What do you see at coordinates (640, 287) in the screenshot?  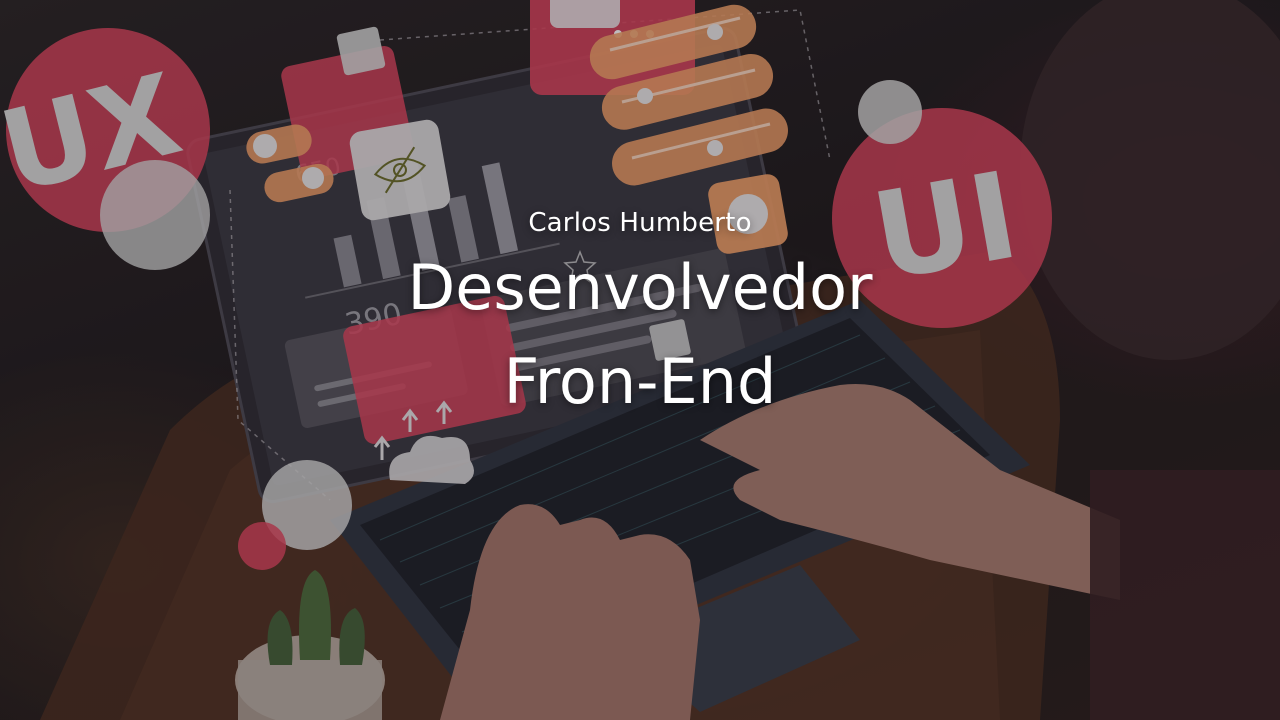 I see `title-line-1: Desenvolvedor` at bounding box center [640, 287].